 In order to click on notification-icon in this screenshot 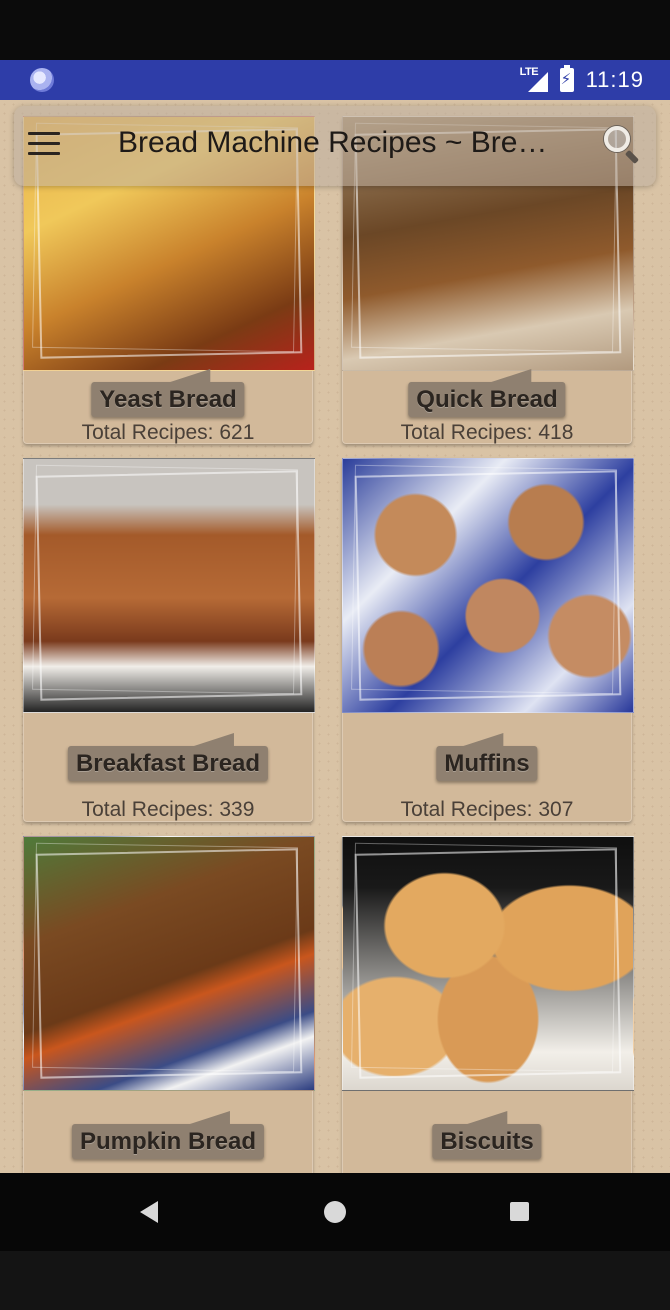, I will do `click(42, 80)`.